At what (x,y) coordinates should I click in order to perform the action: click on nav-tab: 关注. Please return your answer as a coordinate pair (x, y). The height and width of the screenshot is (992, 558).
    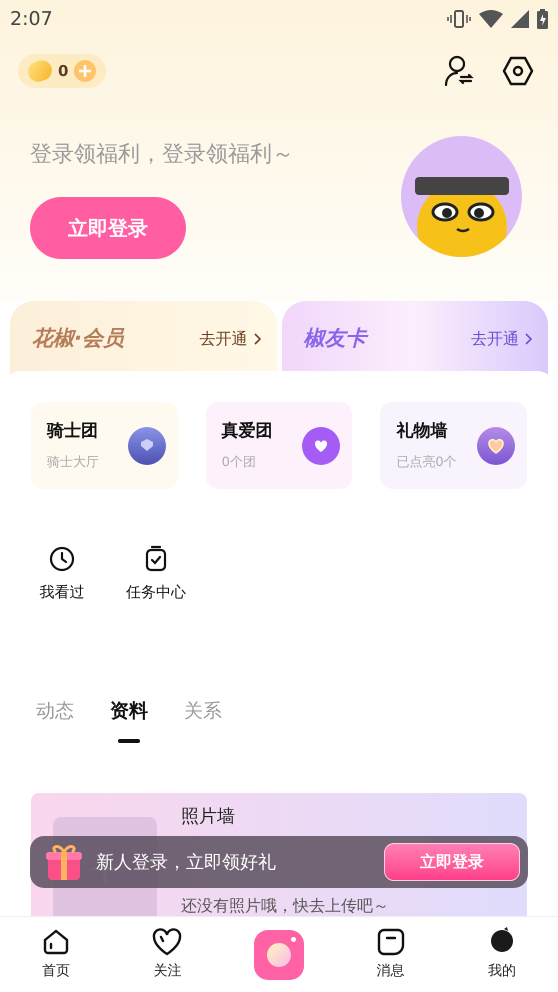
    Looking at the image, I should click on (168, 954).